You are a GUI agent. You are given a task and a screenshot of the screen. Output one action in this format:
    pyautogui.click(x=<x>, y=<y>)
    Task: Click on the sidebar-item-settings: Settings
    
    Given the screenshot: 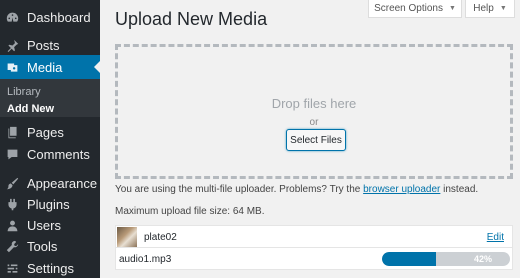 What is the action you would take?
    pyautogui.click(x=50, y=267)
    